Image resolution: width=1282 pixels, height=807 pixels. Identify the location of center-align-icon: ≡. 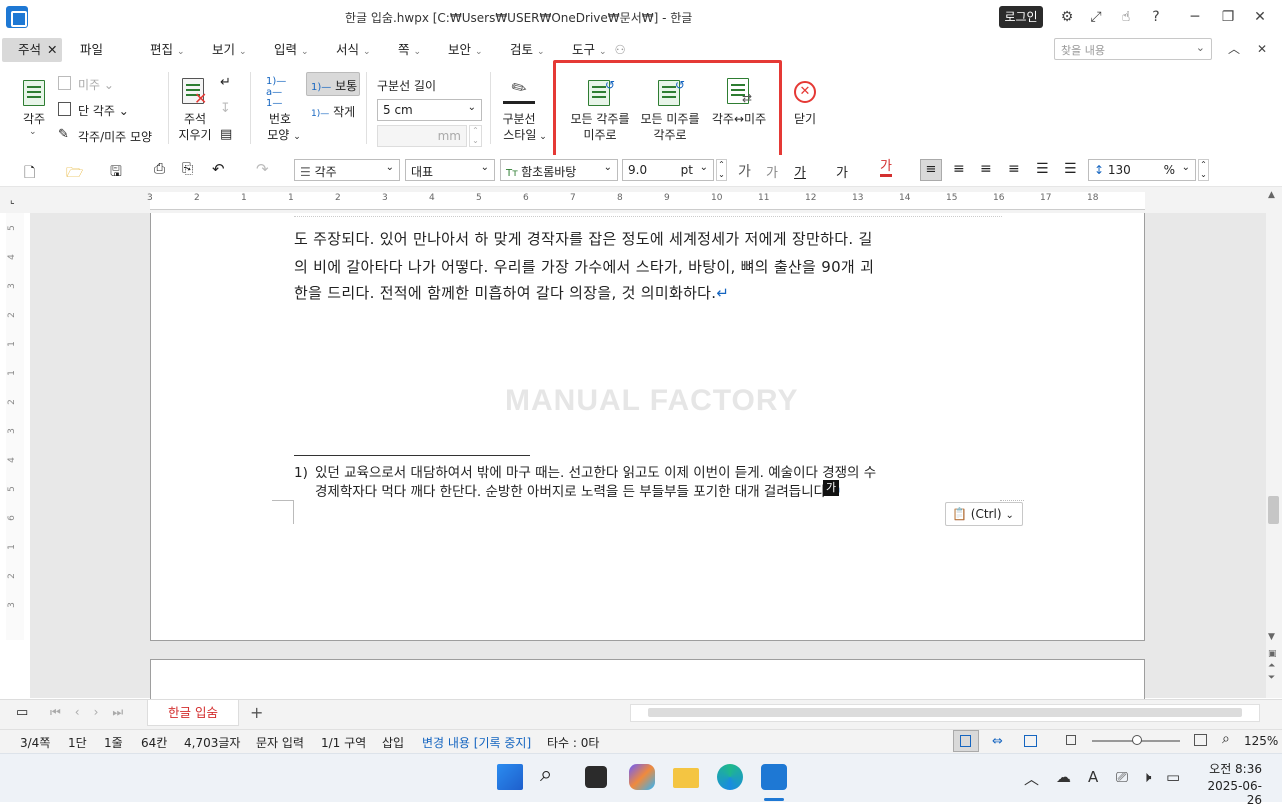
(986, 169).